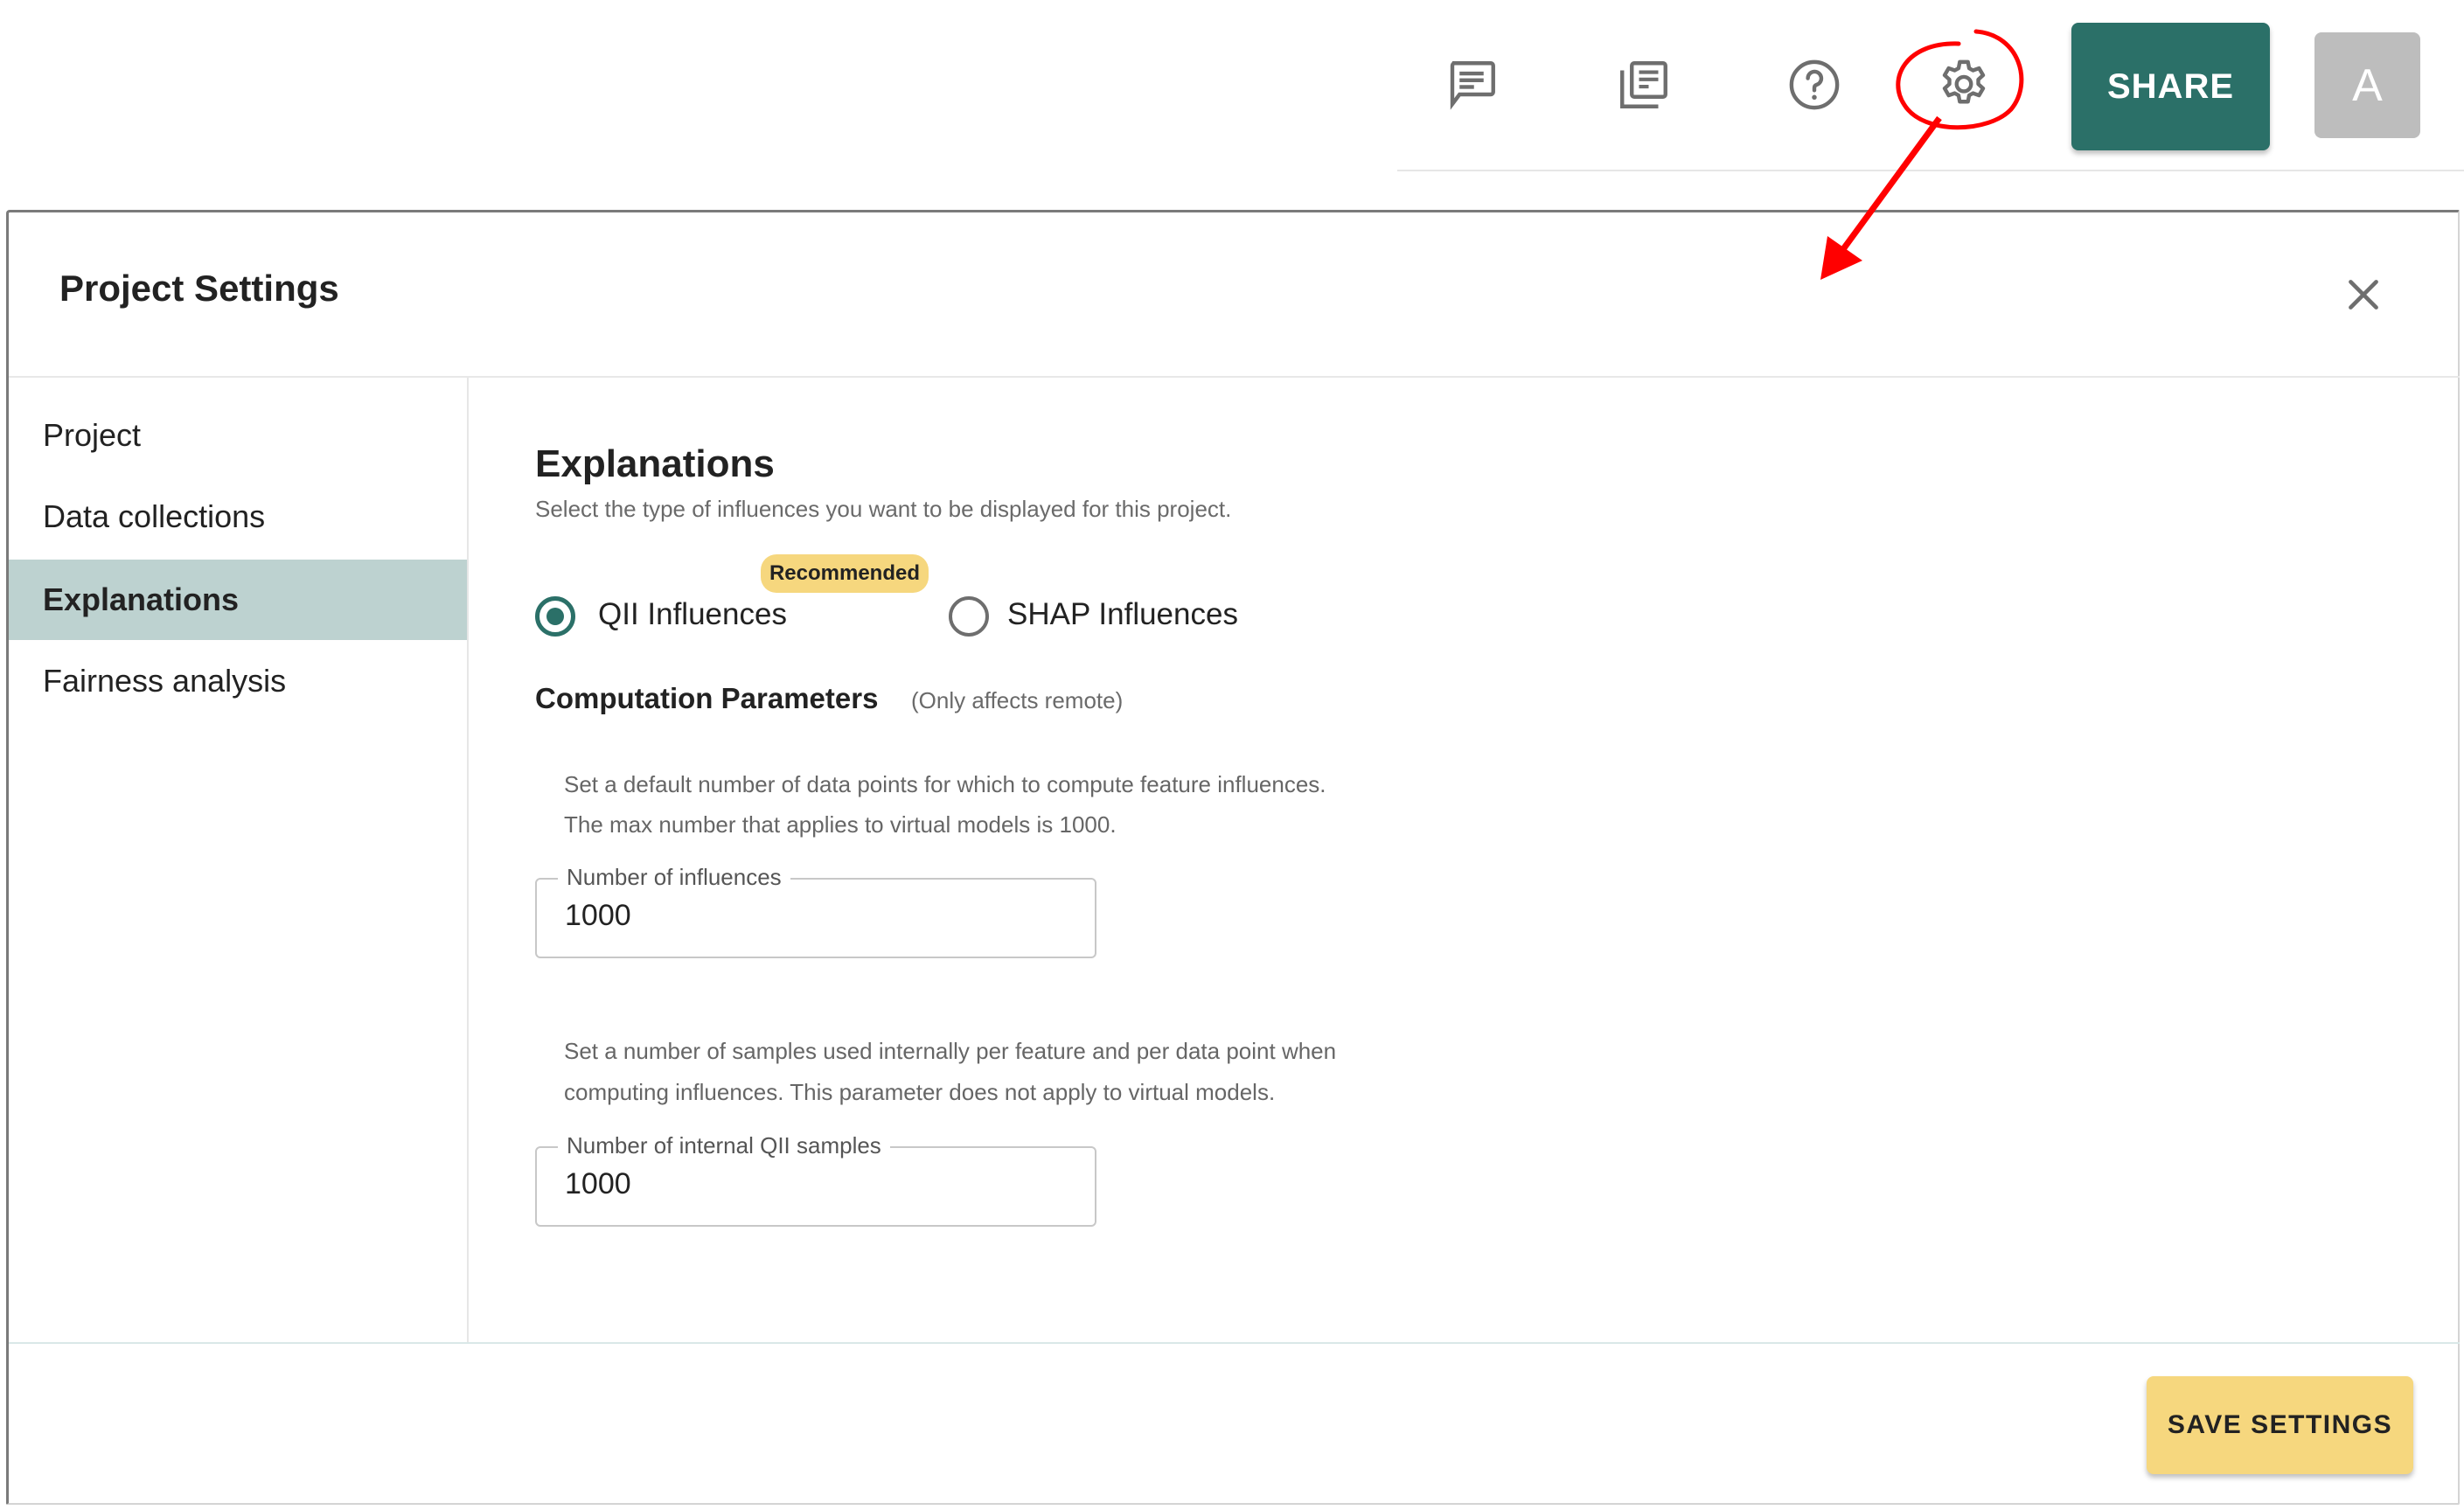  Describe the element at coordinates (1964, 81) in the screenshot. I see `settings-gear-icon` at that location.